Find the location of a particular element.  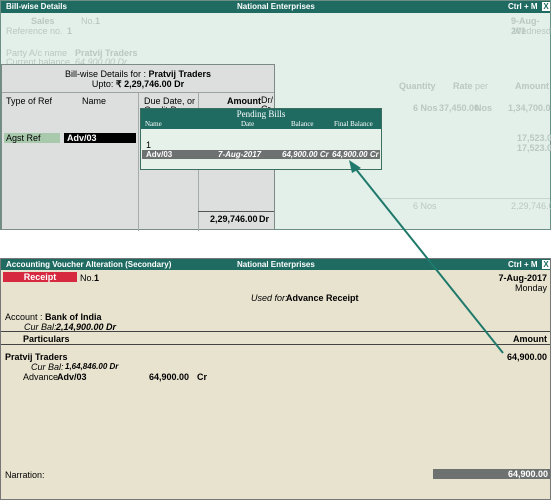

arrow-line is located at coordinates (429, 260).